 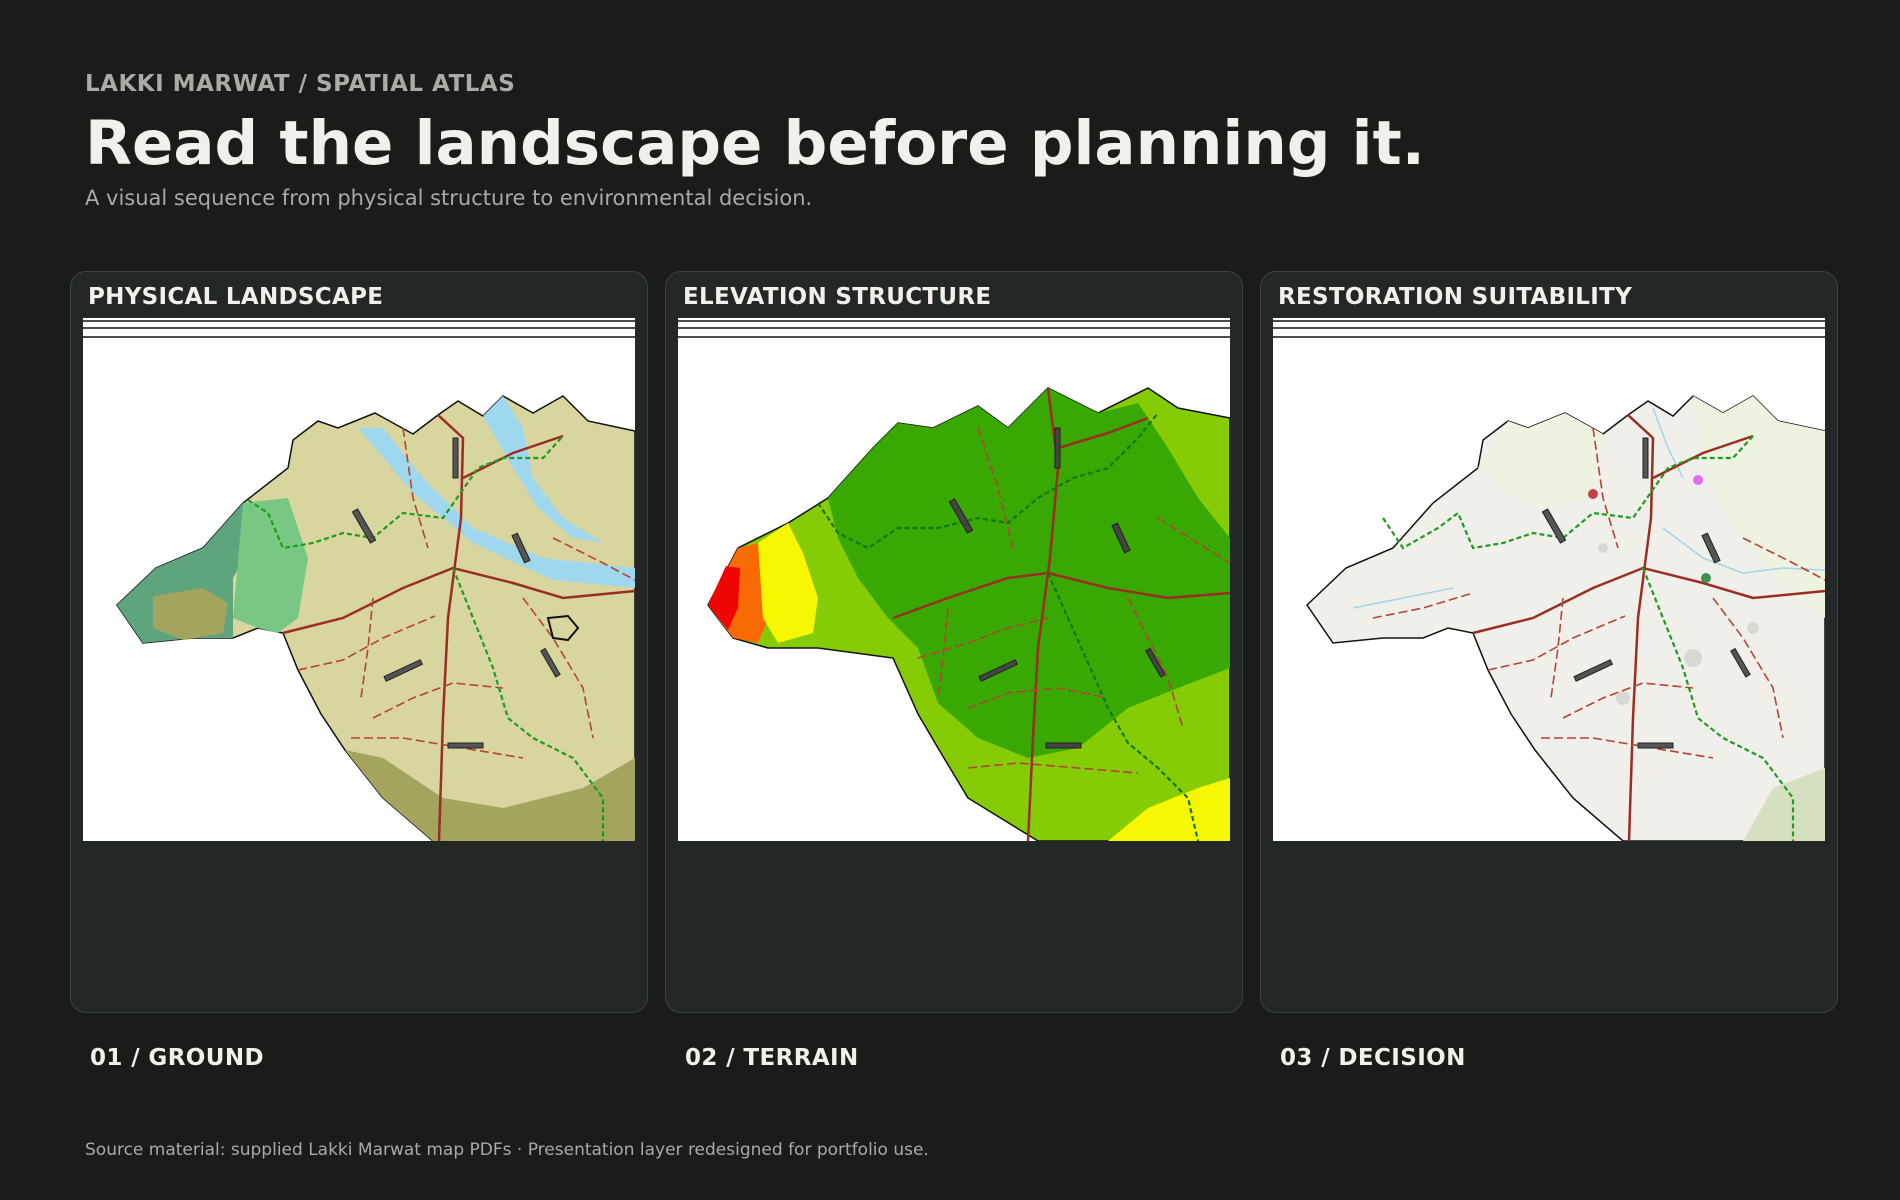 I want to click on step-label-ground: 01 / GROUND, so click(x=177, y=1058).